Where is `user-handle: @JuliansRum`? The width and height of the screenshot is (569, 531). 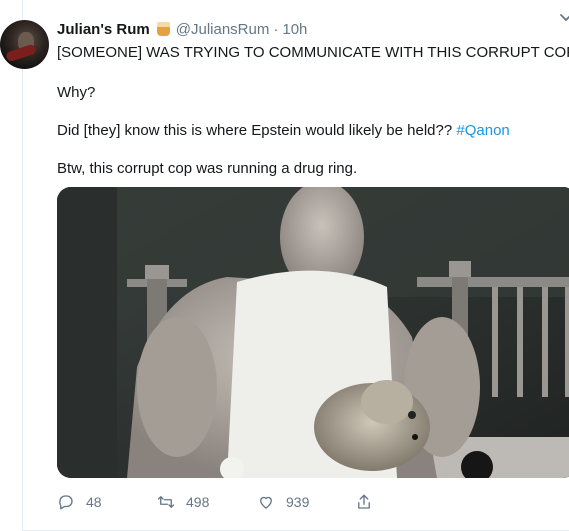
user-handle: @JuliansRum is located at coordinates (223, 29).